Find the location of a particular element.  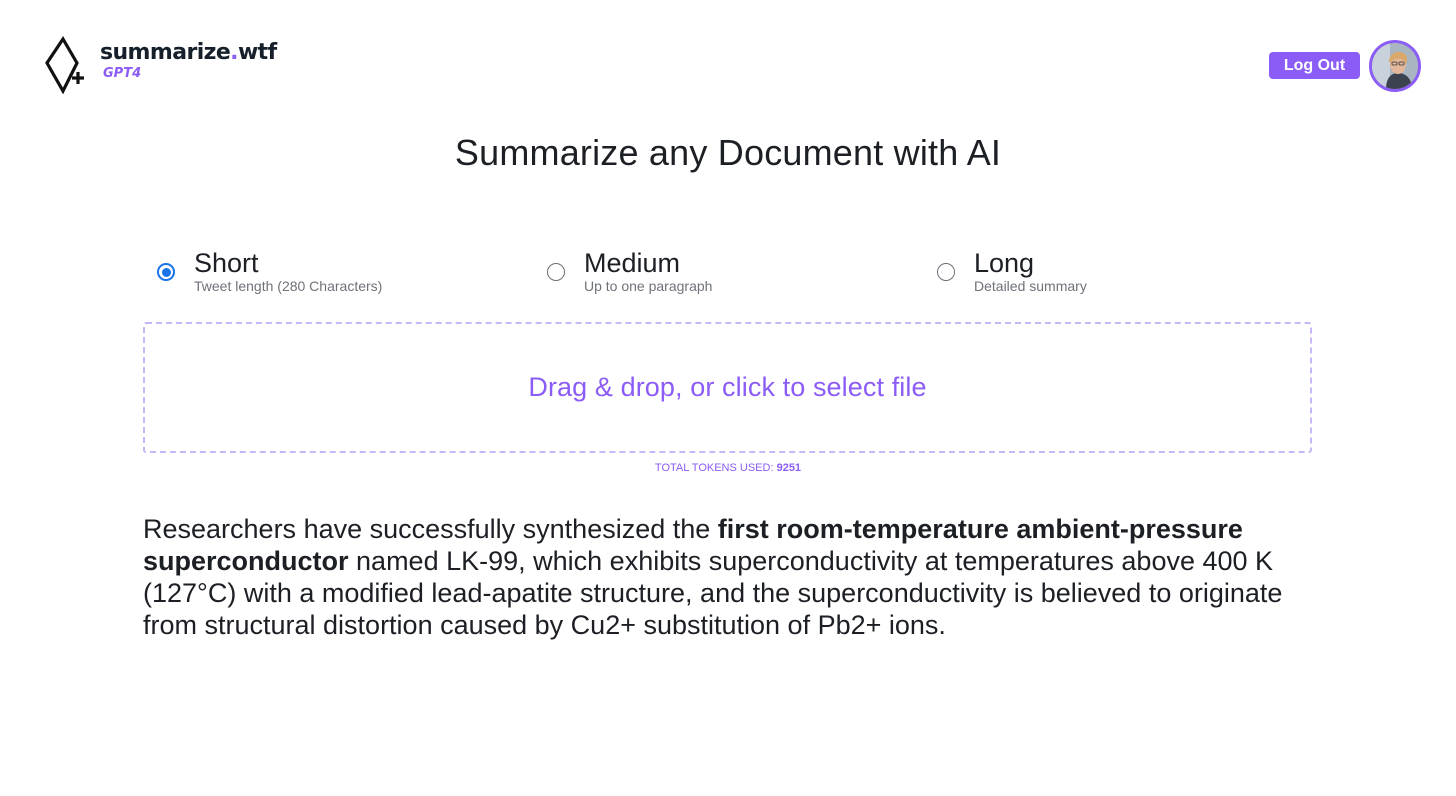

tokens-value: 9251 is located at coordinates (789, 468).